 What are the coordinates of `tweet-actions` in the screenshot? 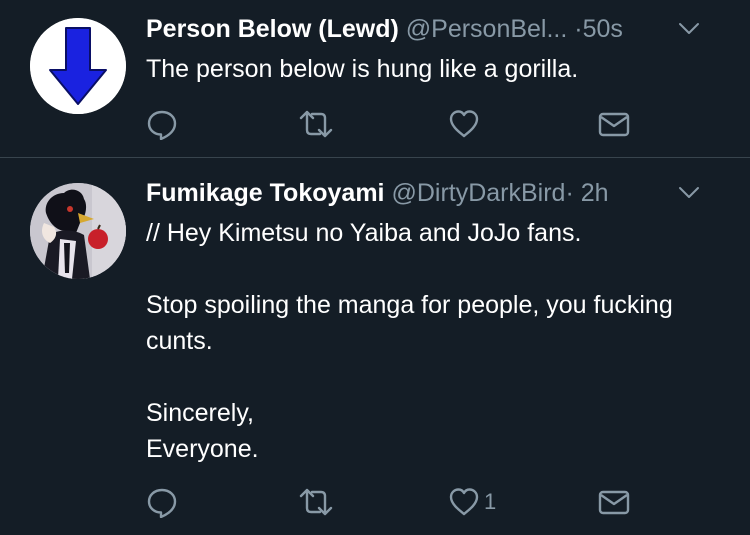 It's located at (396, 124).